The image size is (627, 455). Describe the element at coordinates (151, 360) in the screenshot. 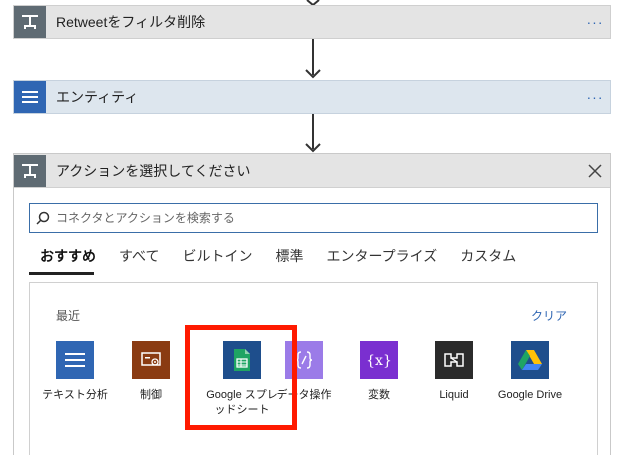

I see `control-icon` at that location.